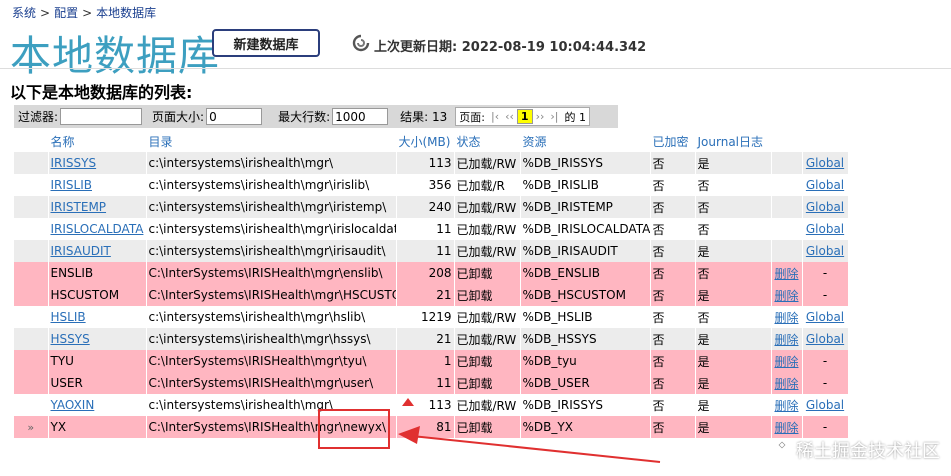 The width and height of the screenshot is (951, 476). What do you see at coordinates (425, 185) in the screenshot?
I see `db-size-cell: 356` at bounding box center [425, 185].